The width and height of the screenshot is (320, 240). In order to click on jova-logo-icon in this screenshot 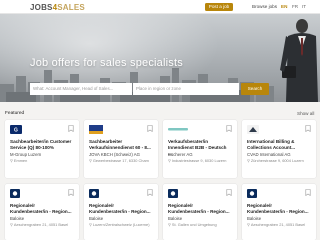, I will do `click(96, 129)`.